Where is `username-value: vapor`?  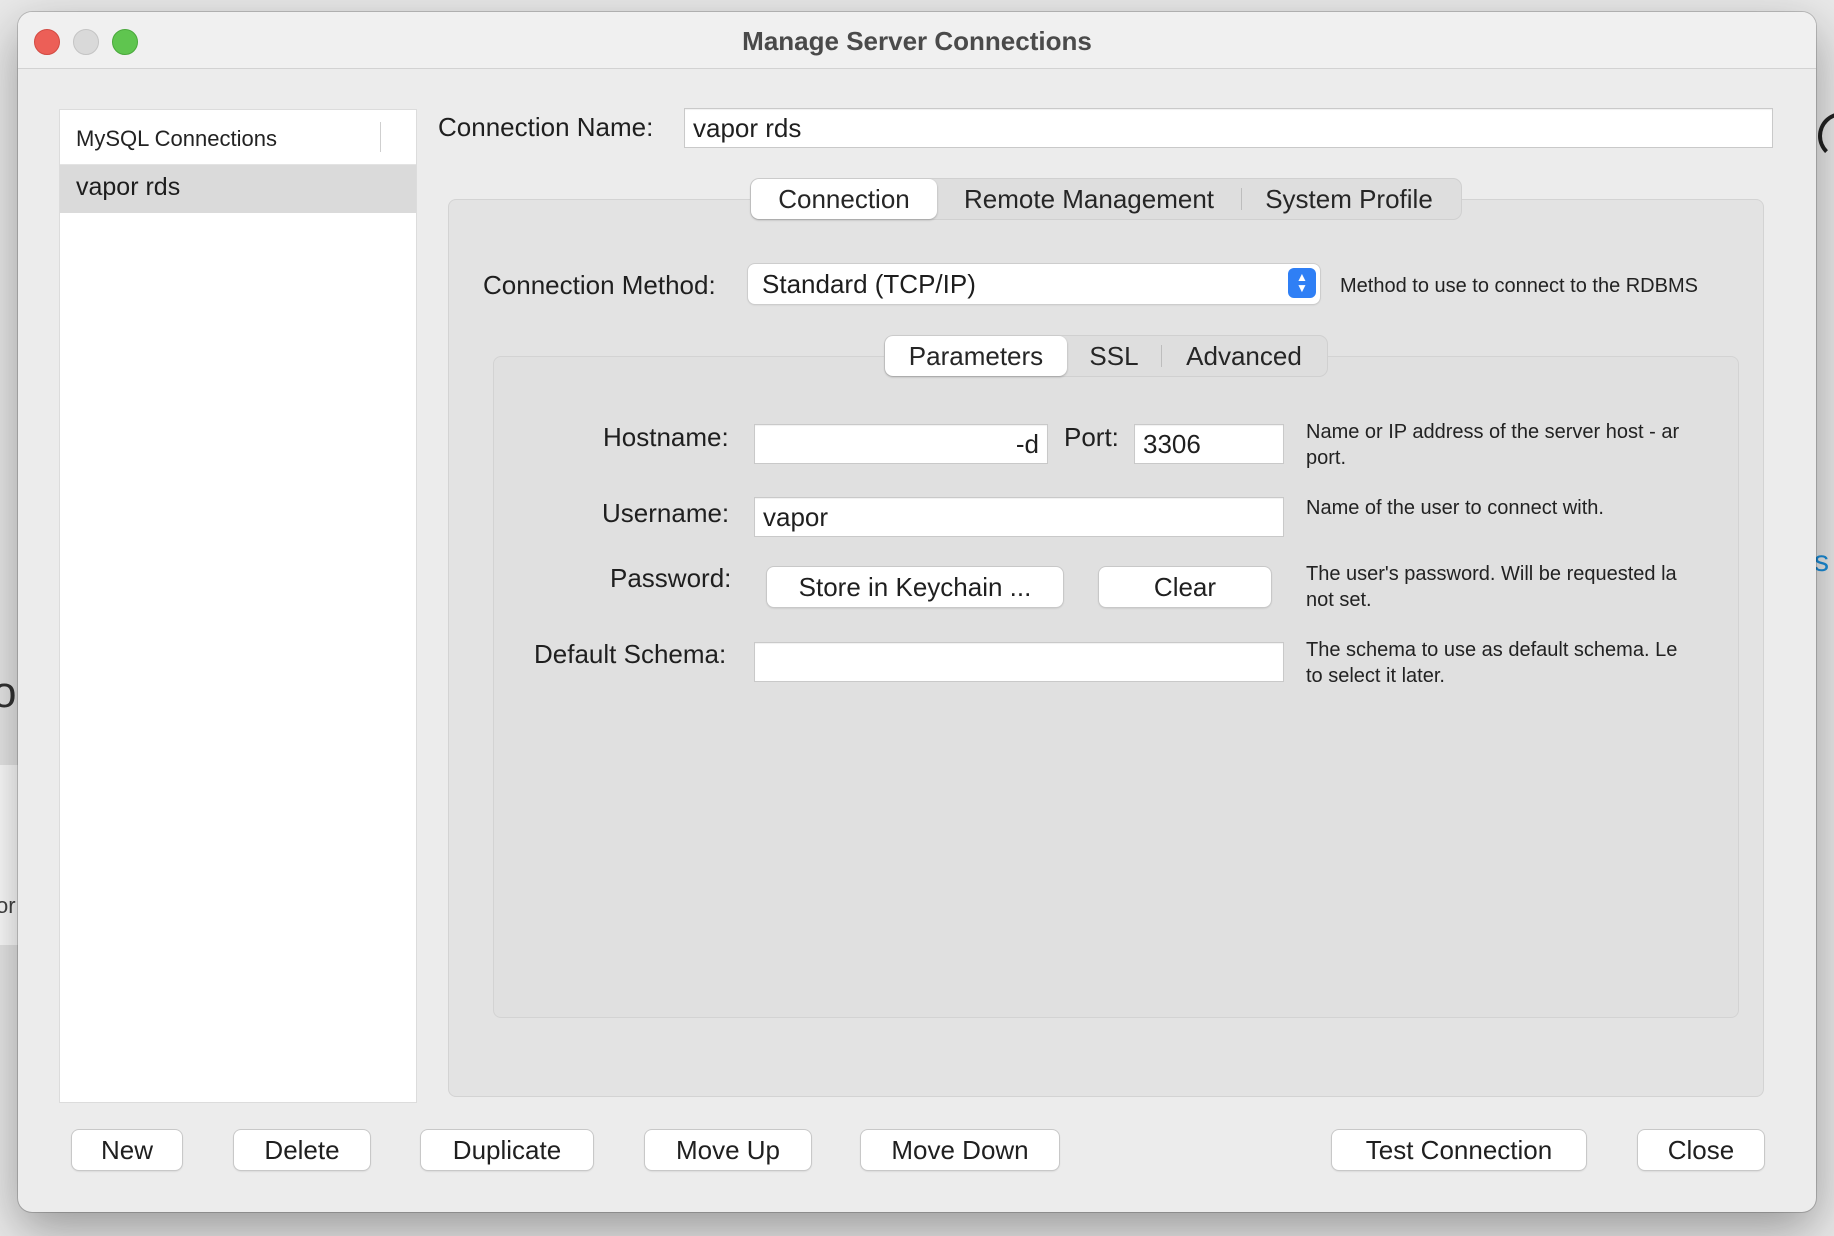 username-value: vapor is located at coordinates (796, 516).